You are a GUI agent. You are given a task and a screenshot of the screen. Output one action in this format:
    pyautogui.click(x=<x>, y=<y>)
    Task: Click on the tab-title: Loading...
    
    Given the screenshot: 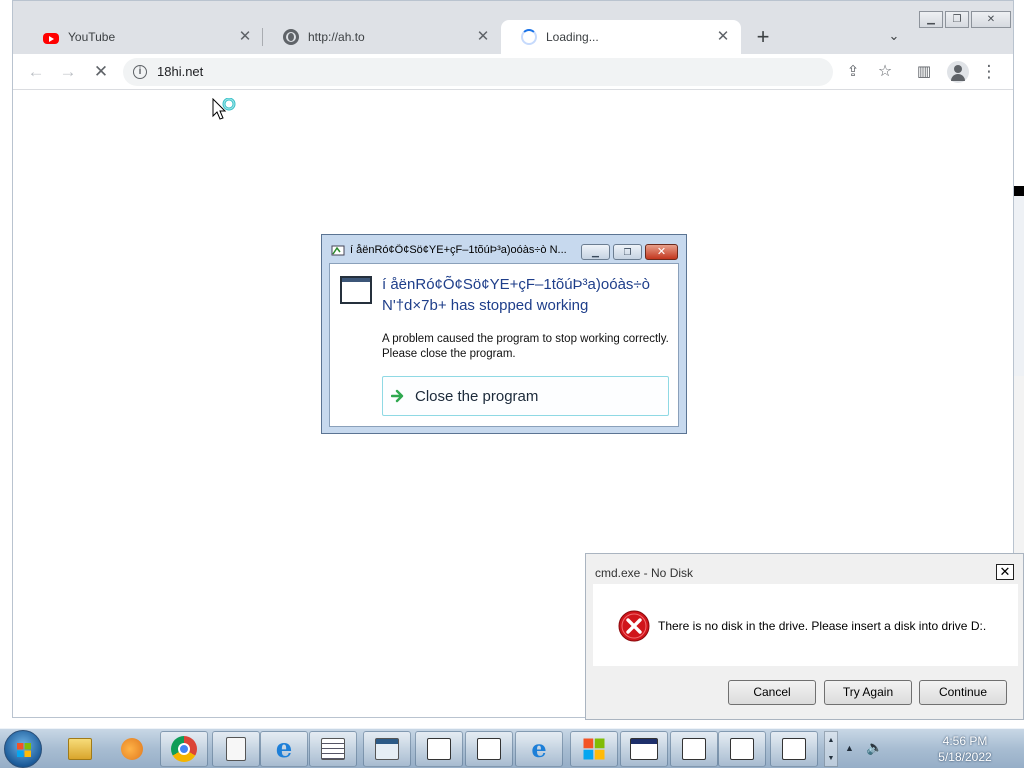 What is the action you would take?
    pyautogui.click(x=572, y=37)
    